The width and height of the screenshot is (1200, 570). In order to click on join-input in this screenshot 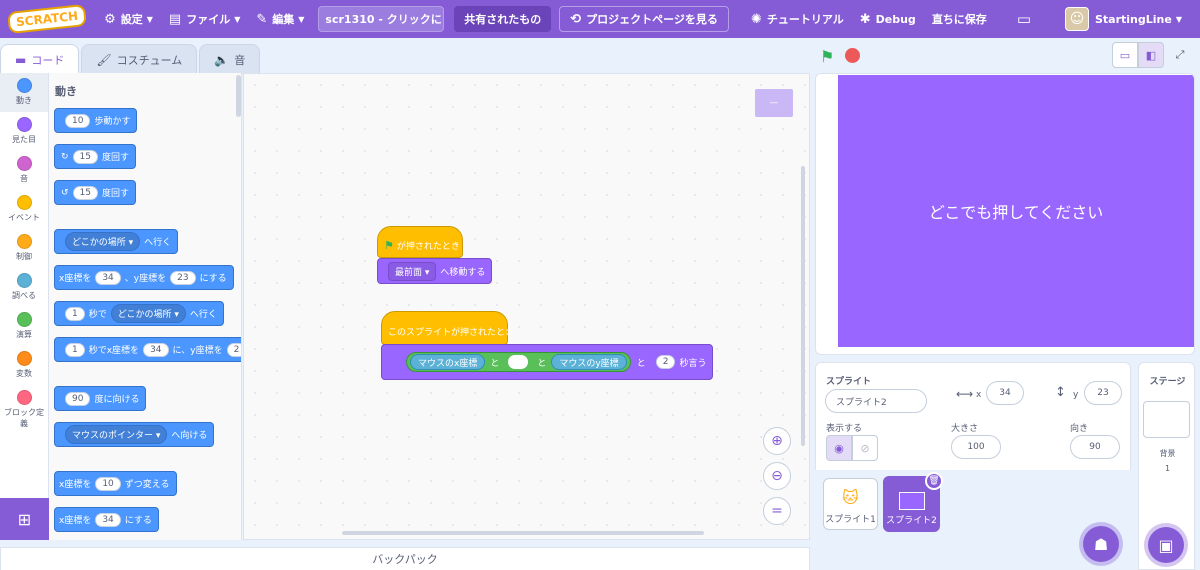, I will do `click(518, 362)`.